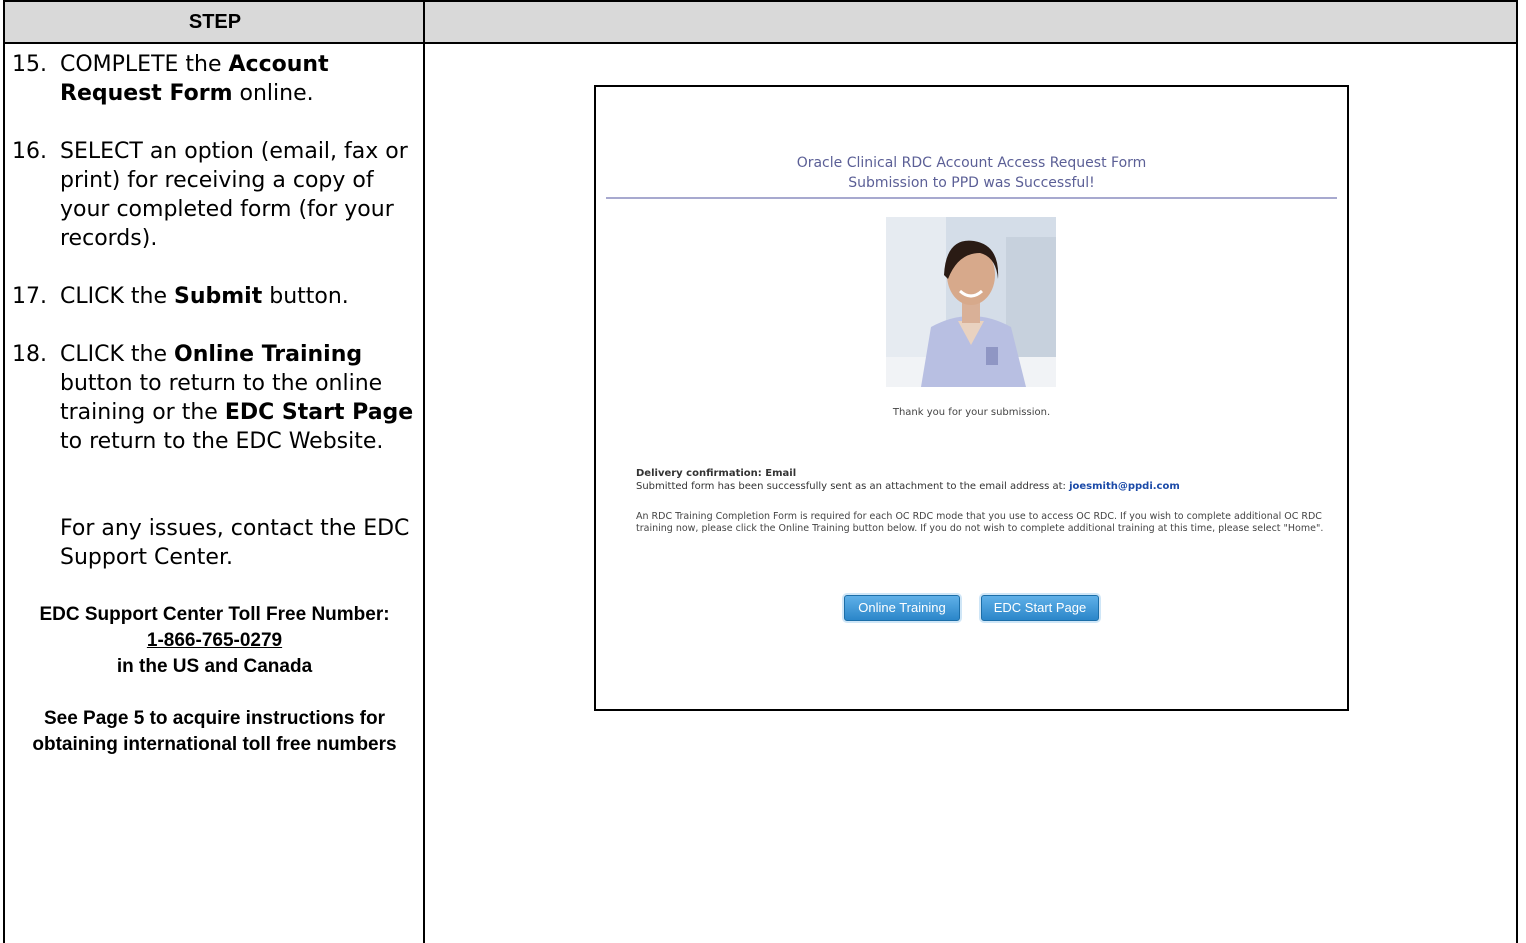 This screenshot has width=1526, height=943. Describe the element at coordinates (902, 608) in the screenshot. I see `online-training-button: Online Training` at that location.